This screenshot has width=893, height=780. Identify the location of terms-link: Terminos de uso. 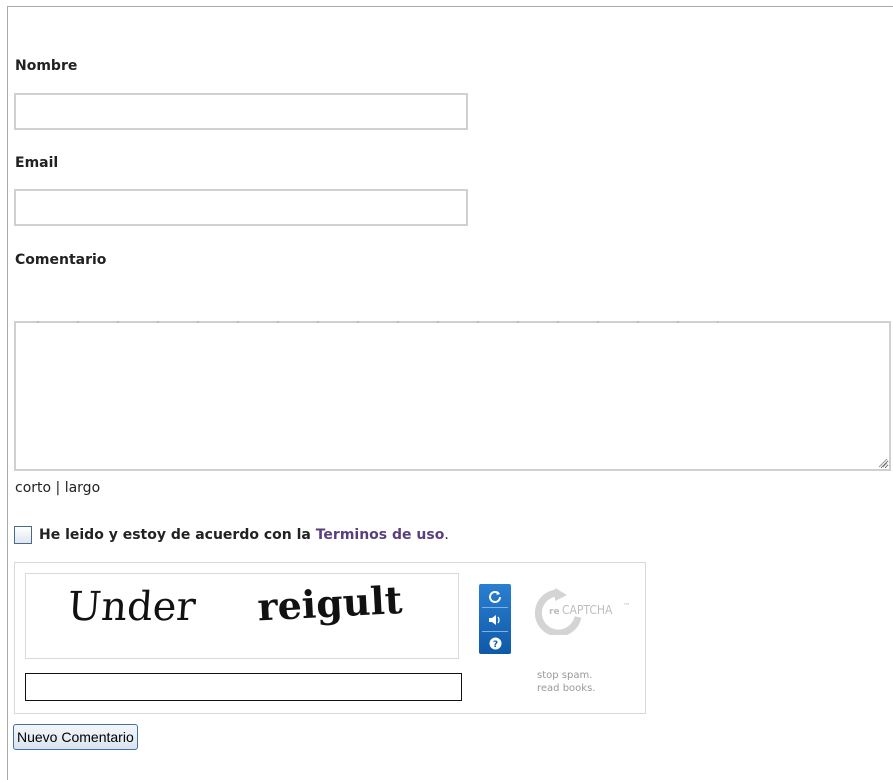
(380, 535).